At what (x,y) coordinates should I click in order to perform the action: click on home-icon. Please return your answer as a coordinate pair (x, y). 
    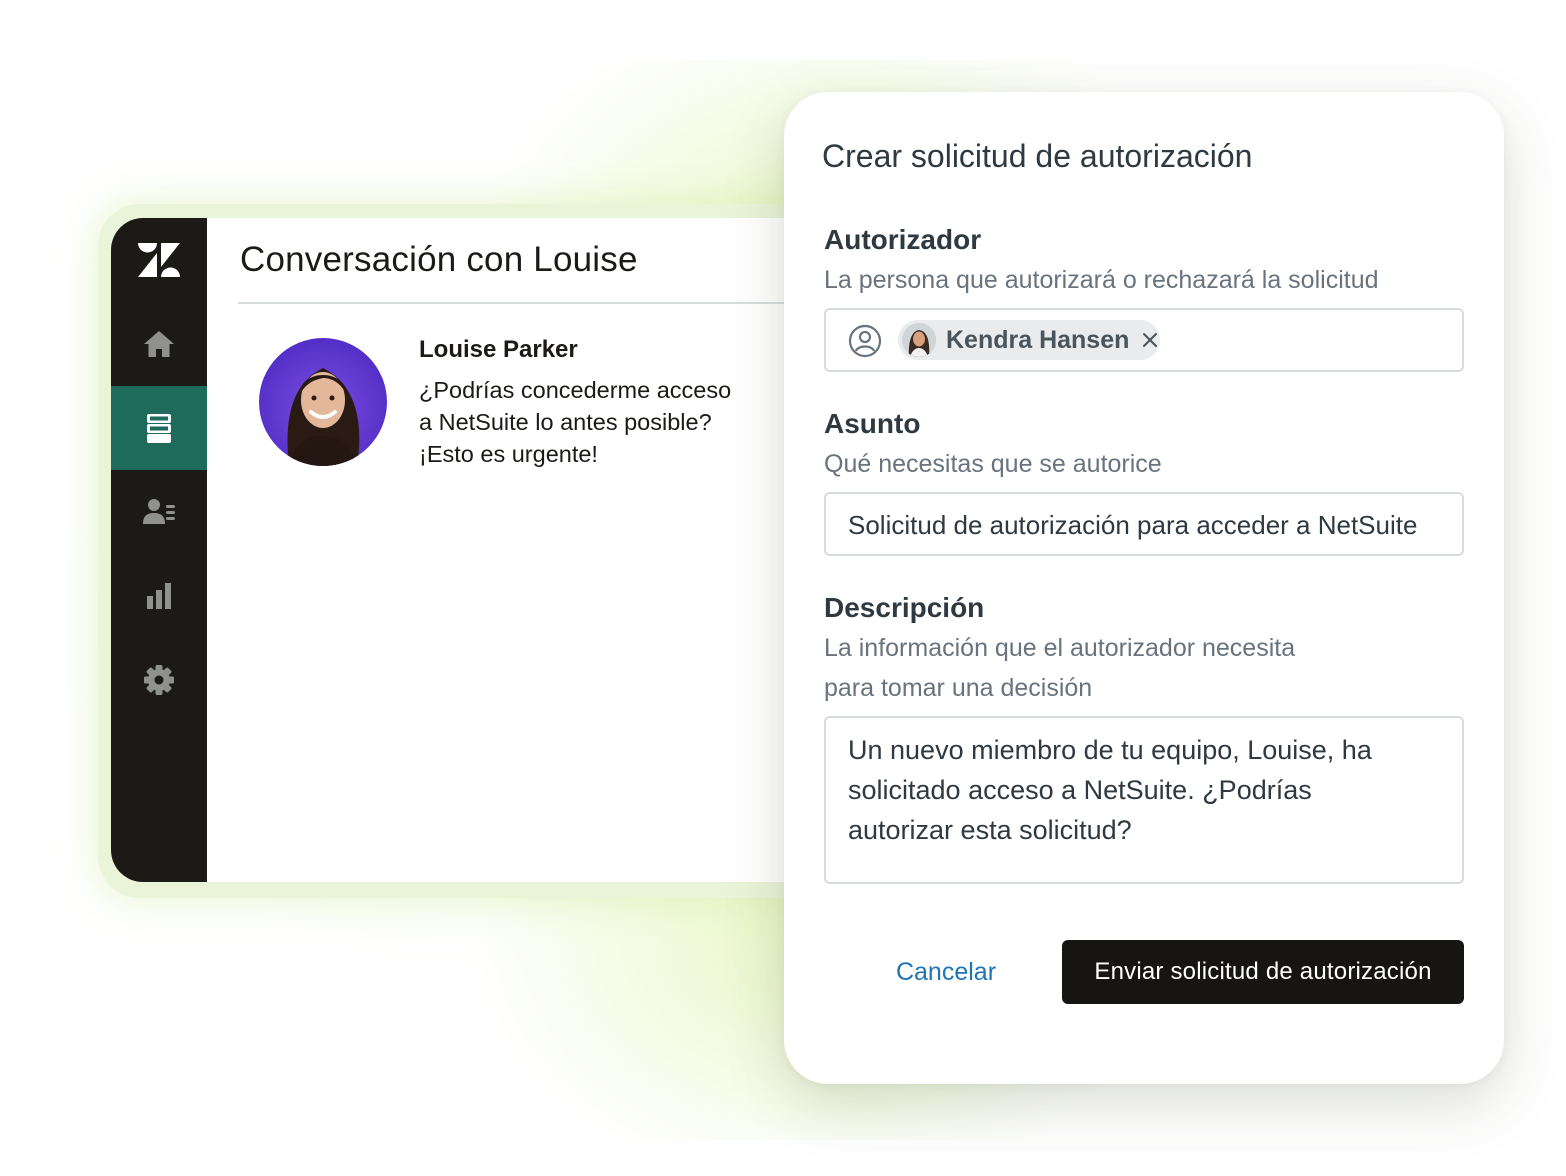
    Looking at the image, I should click on (159, 344).